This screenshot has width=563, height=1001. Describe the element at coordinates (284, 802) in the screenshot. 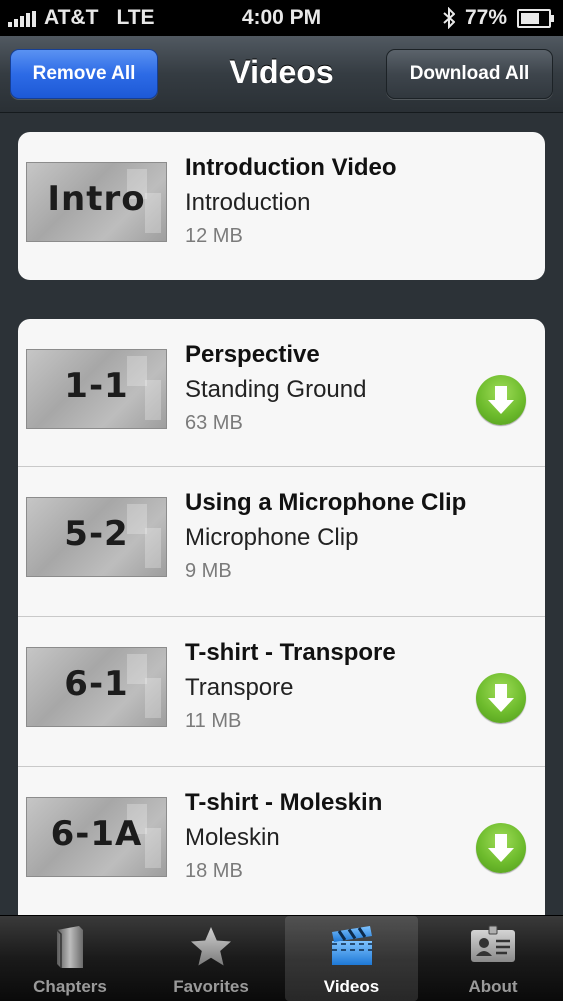

I see `video-title: T-shirt - Moleskin` at that location.